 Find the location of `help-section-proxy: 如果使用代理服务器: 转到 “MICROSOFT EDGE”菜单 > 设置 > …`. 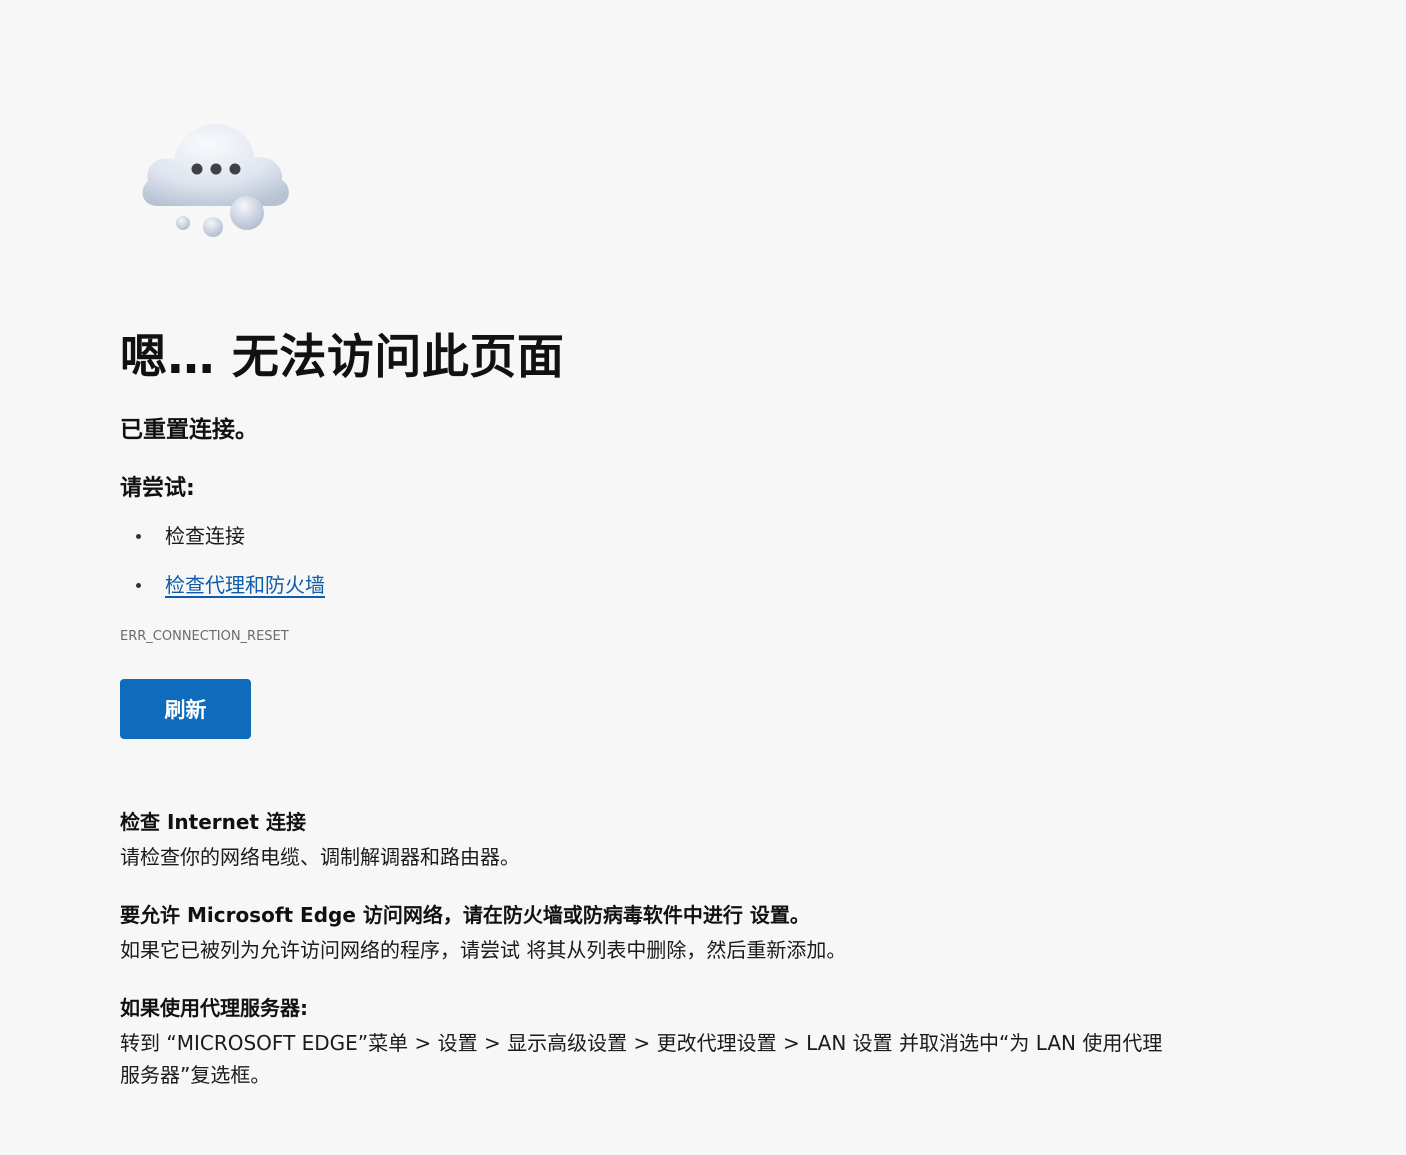

help-section-proxy: 如果使用代理服务器: 转到 “MICROSOFT EDGE”菜单 > 设置 > … is located at coordinates (650, 1042).